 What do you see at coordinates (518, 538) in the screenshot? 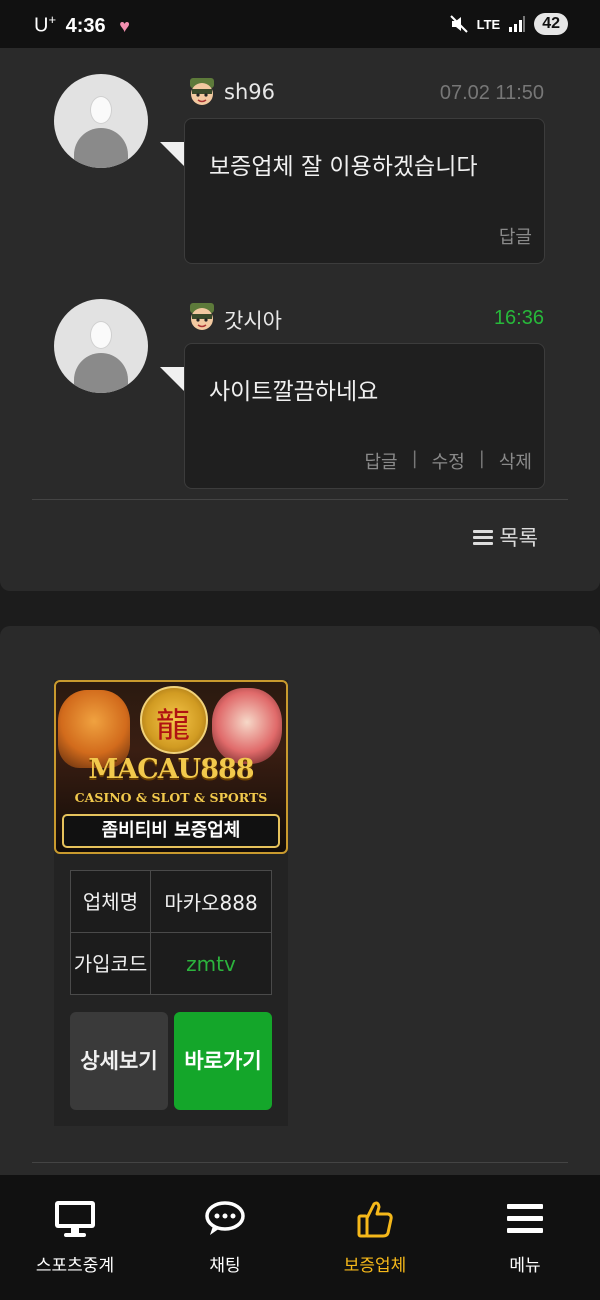
I see `list-button-label: 목록` at bounding box center [518, 538].